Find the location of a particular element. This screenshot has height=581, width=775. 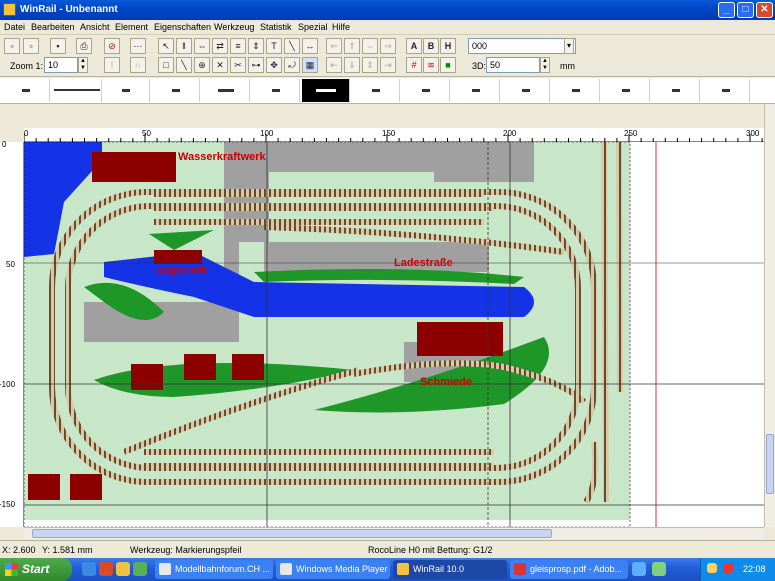

text-tool-icon: T is located at coordinates (274, 46).